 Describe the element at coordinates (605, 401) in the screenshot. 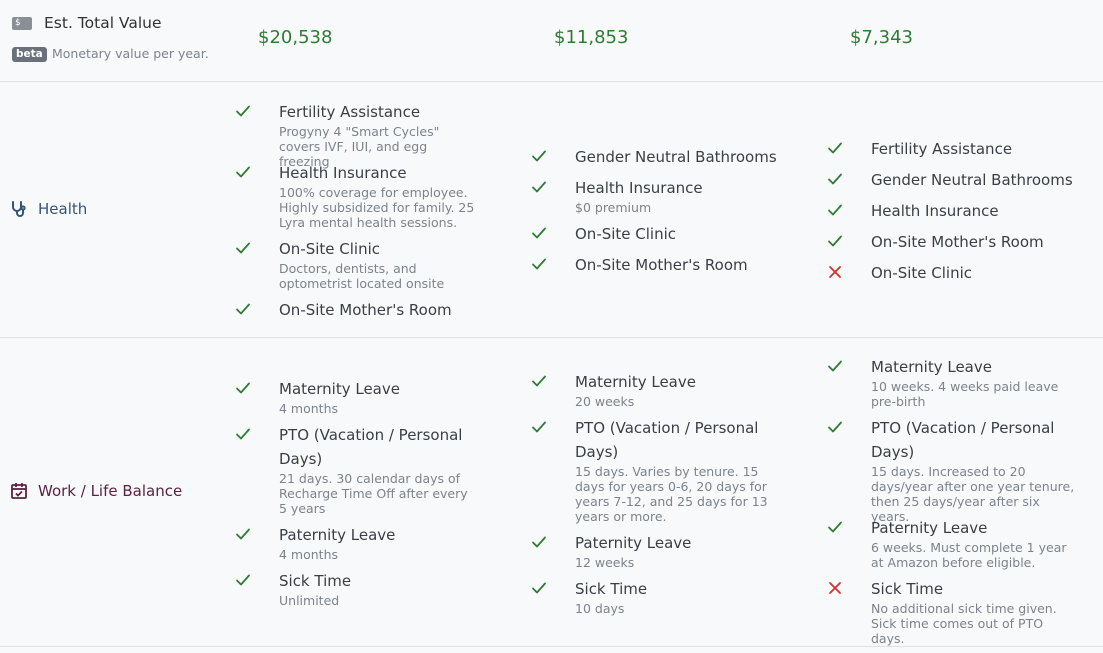

I see `benefit-description: 20 weeks` at that location.